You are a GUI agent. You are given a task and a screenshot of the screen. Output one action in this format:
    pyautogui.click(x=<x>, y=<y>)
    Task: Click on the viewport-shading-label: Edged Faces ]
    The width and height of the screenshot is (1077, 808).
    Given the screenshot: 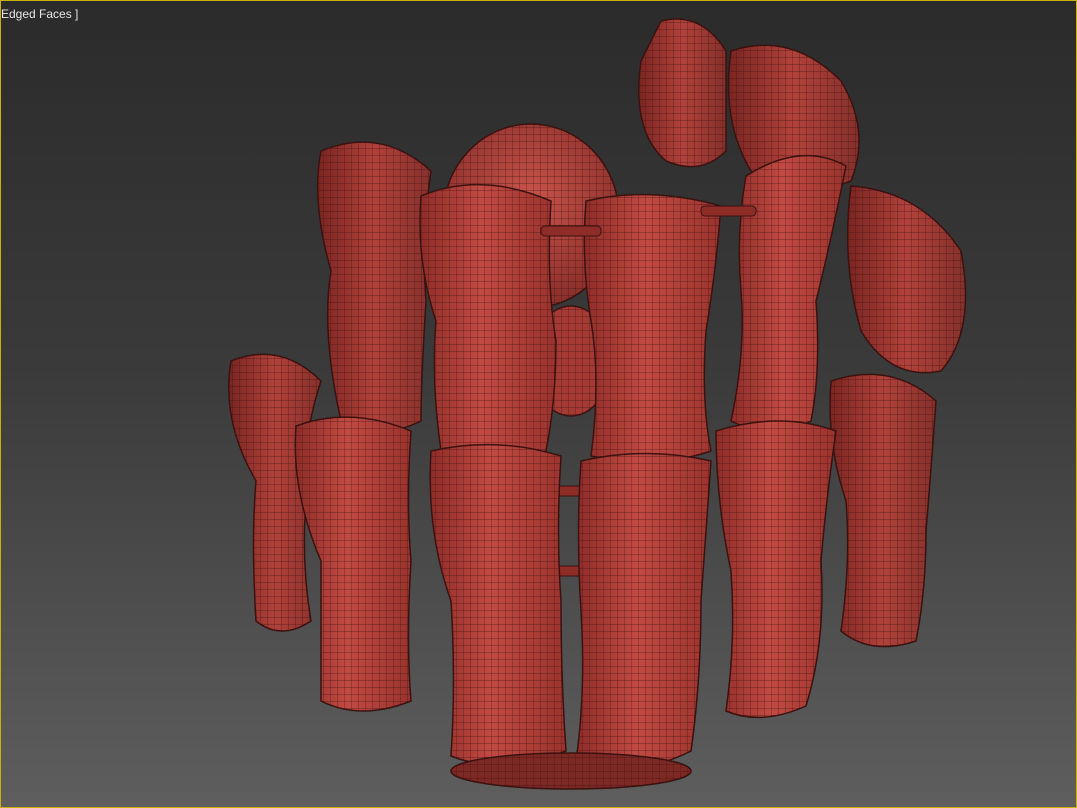 What is the action you would take?
    pyautogui.click(x=39, y=14)
    